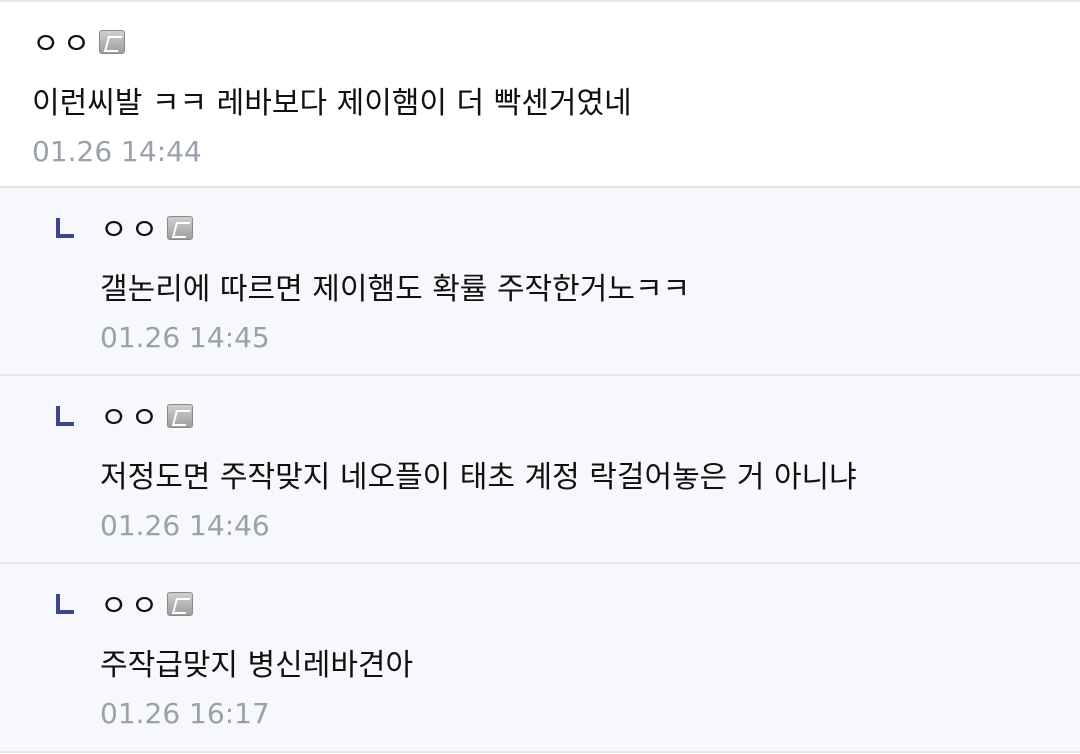  Describe the element at coordinates (185, 713) in the screenshot. I see `comment-timestamp: 01.26 16:17` at that location.